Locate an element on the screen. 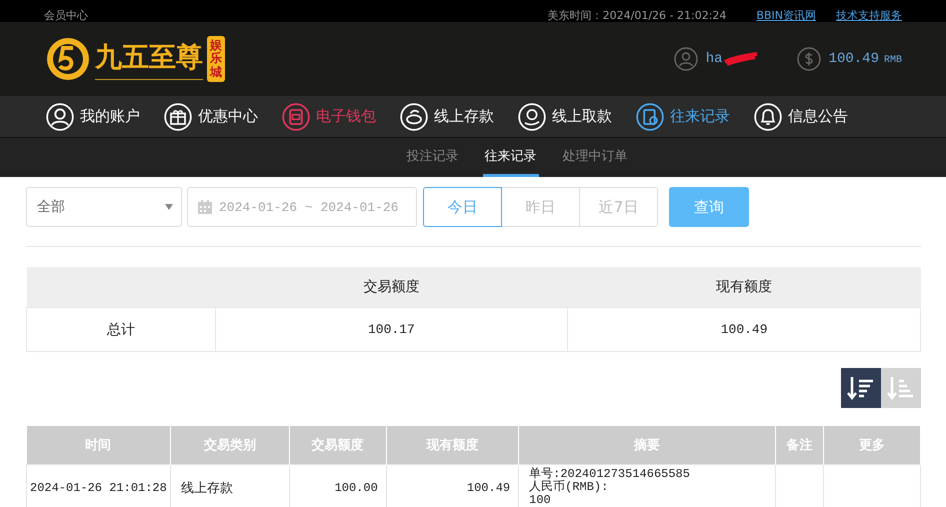  nav-item: 往来记录 is located at coordinates (683, 116).